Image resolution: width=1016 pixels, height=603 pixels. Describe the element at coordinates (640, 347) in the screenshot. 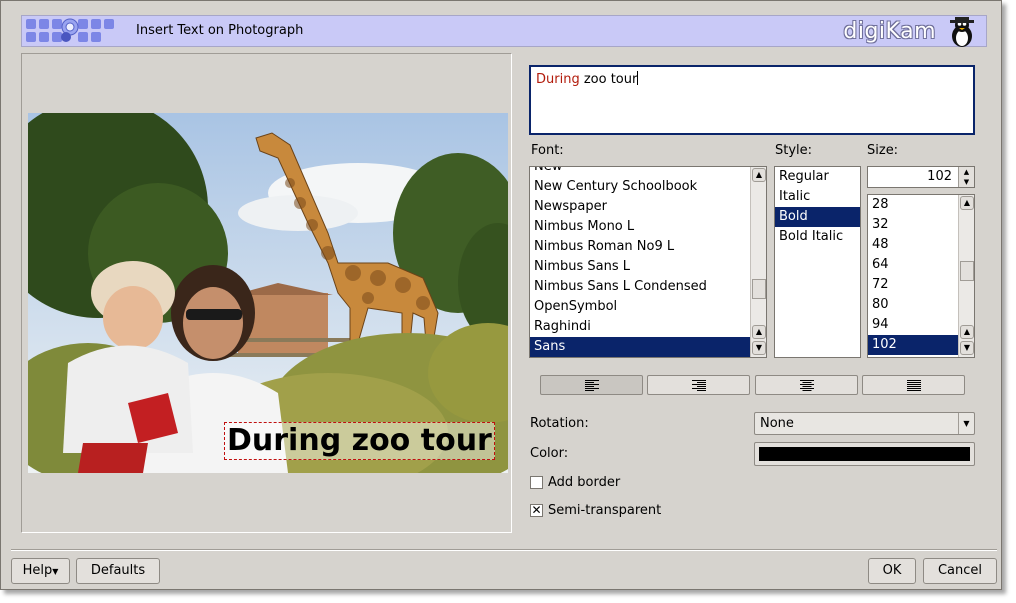

I see `list-item-selected: Sans` at that location.